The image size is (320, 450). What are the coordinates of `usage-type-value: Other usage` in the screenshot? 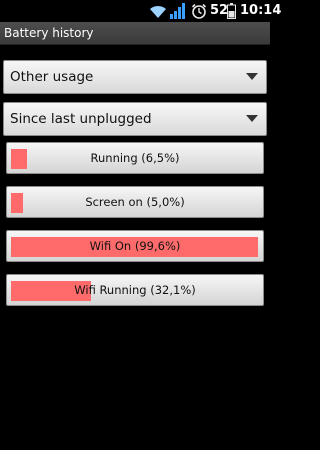 It's located at (52, 77).